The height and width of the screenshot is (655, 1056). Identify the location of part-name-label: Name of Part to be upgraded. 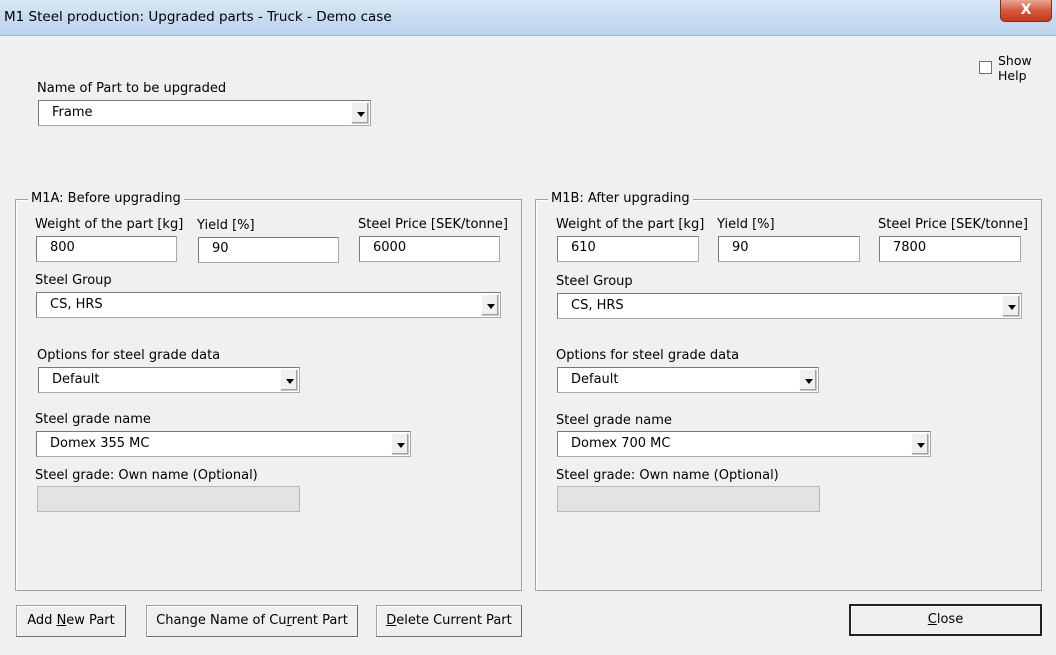
(132, 88).